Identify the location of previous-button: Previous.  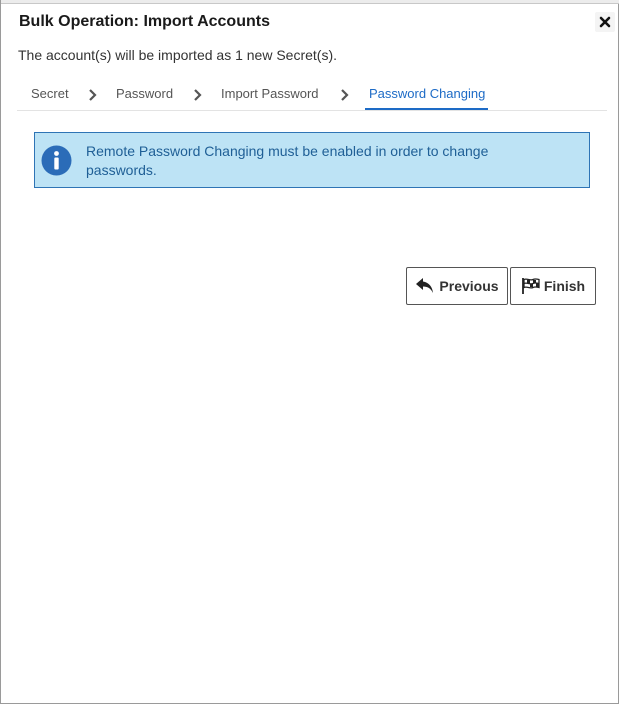
(457, 286).